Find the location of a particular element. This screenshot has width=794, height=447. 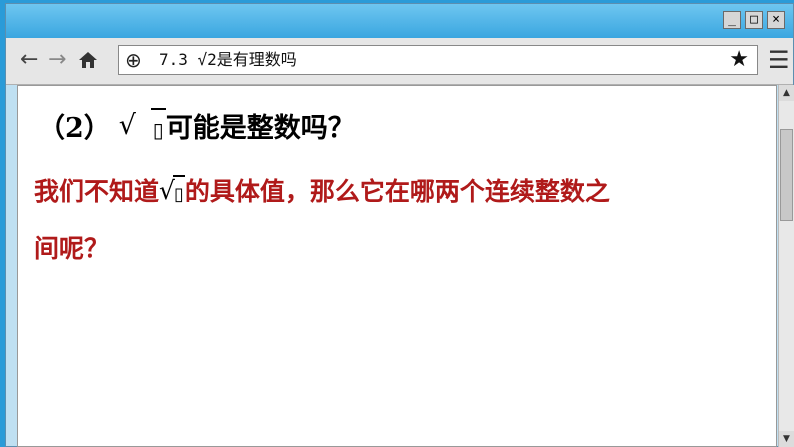

address-bar: ⊕ 7.3 √2是有理数吗 ★ is located at coordinates (438, 60).